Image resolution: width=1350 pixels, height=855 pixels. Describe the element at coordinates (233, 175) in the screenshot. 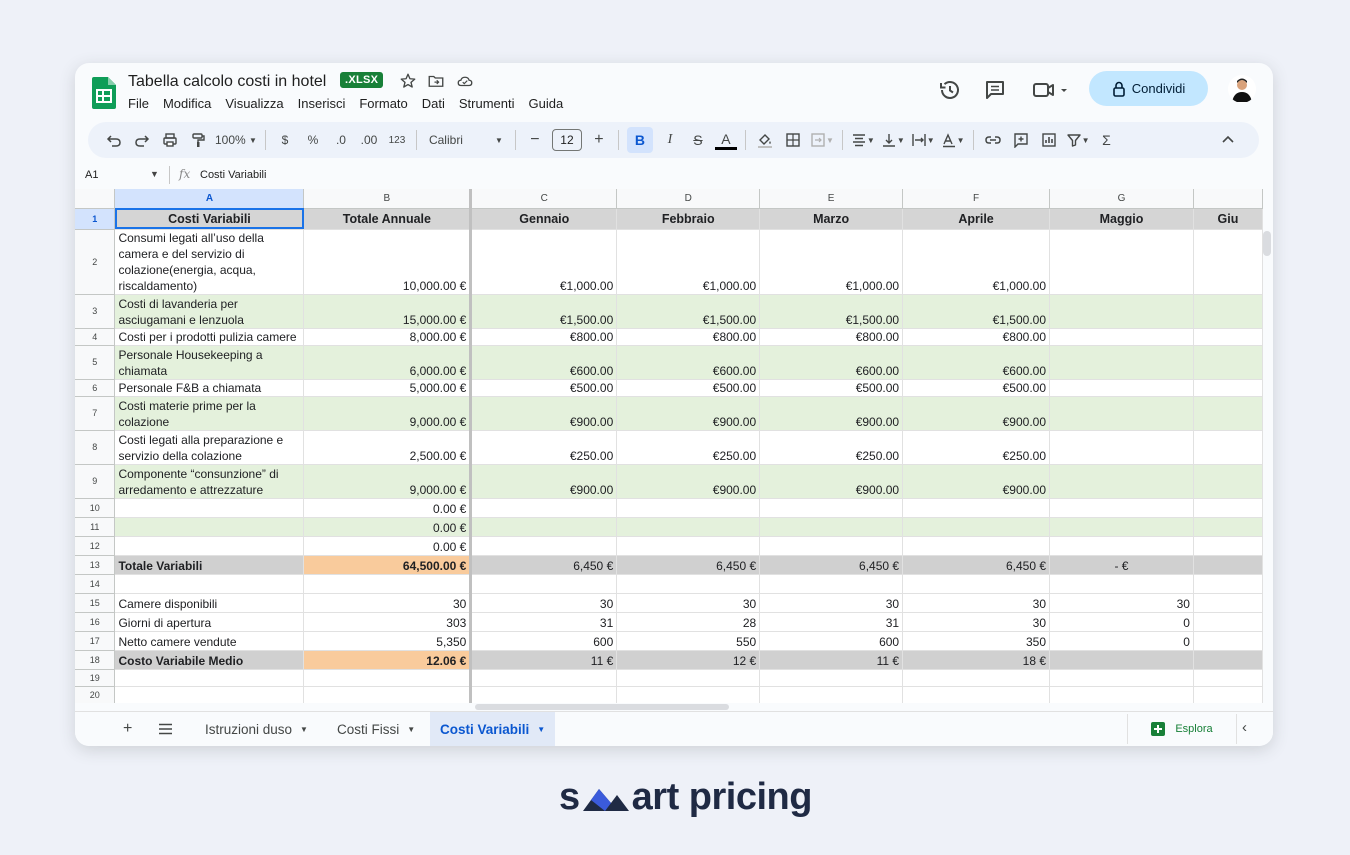

I see `formula-input: Costi Variabili` at that location.